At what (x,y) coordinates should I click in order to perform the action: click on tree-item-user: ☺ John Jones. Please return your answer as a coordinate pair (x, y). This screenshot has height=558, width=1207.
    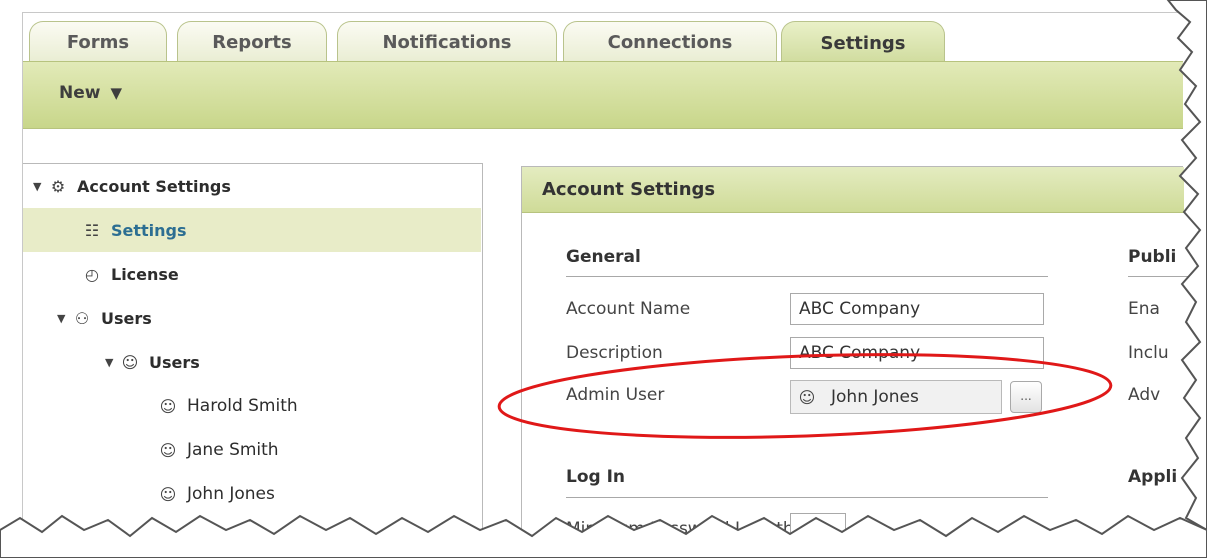
    Looking at the image, I should click on (252, 494).